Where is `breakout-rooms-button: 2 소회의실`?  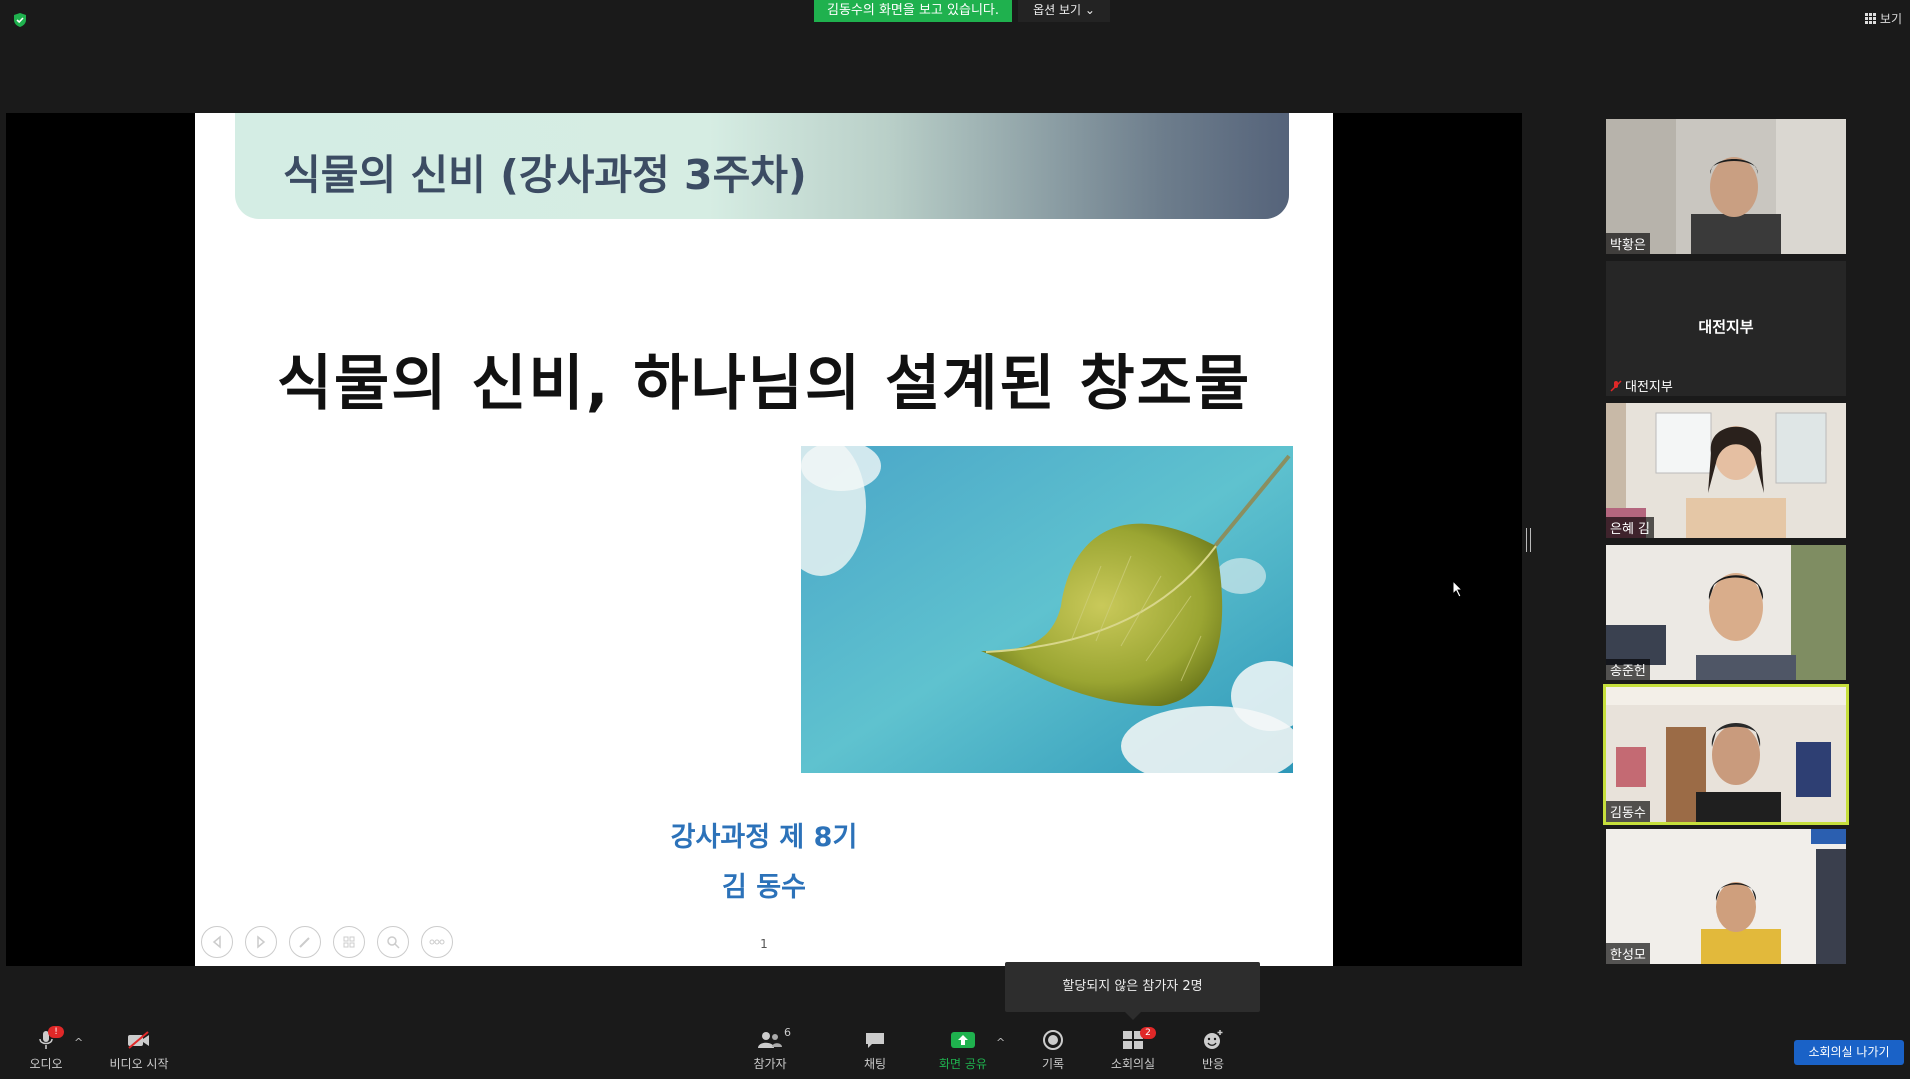
breakout-rooms-button: 2 소회의실 is located at coordinates (1133, 1049).